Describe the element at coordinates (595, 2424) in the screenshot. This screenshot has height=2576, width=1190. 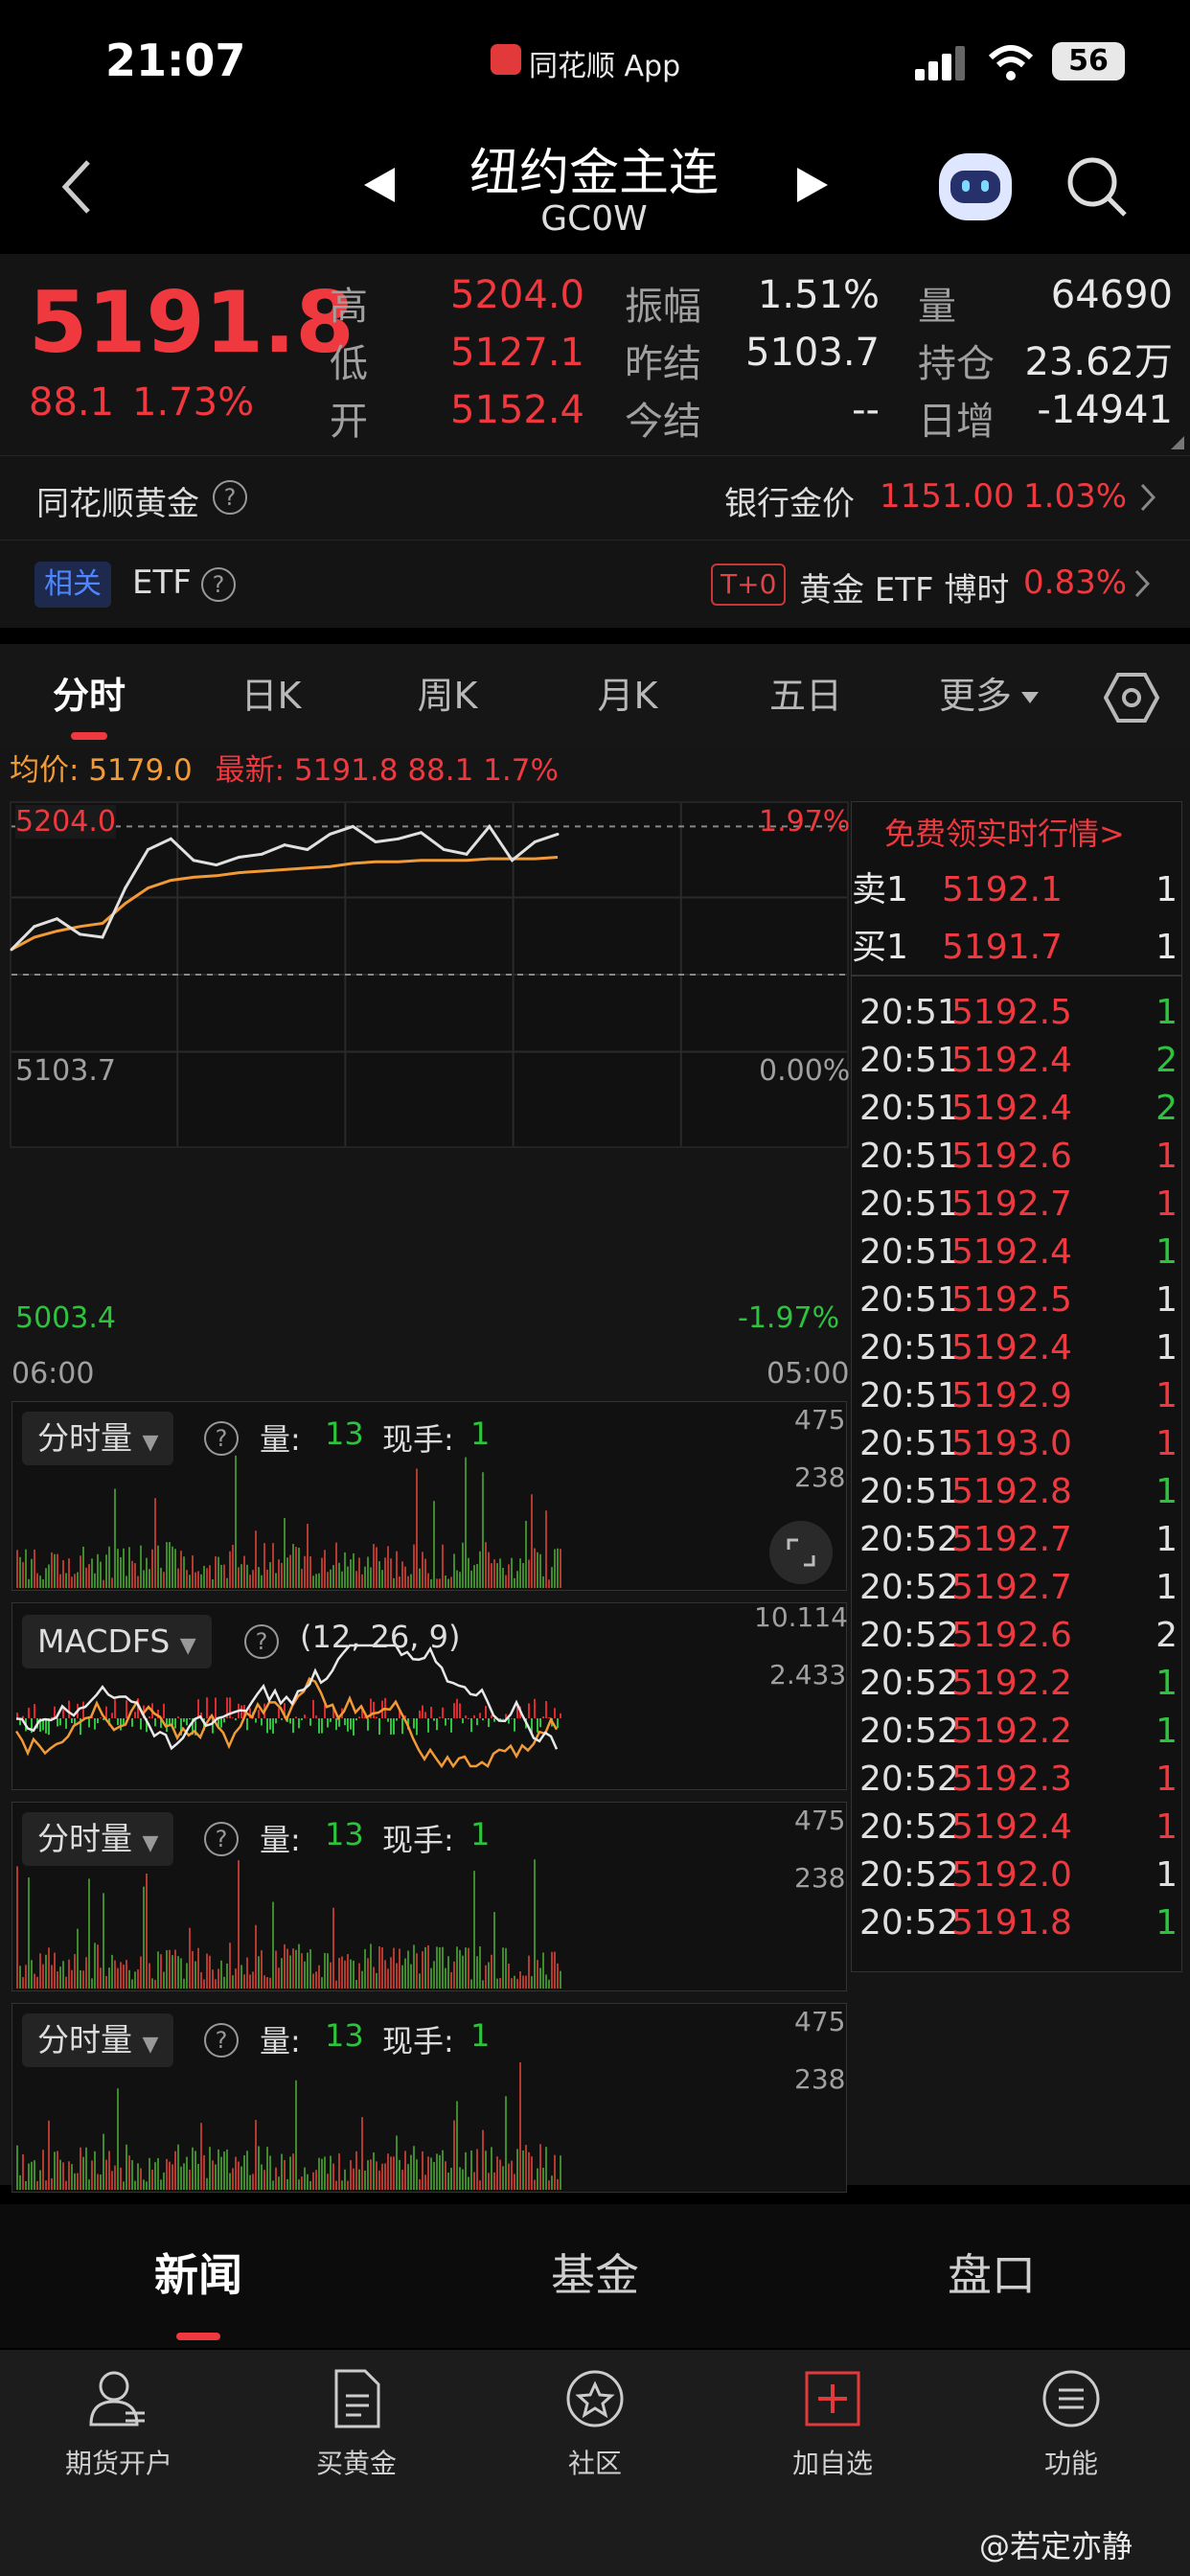
I see `nav-community: 社区` at that location.